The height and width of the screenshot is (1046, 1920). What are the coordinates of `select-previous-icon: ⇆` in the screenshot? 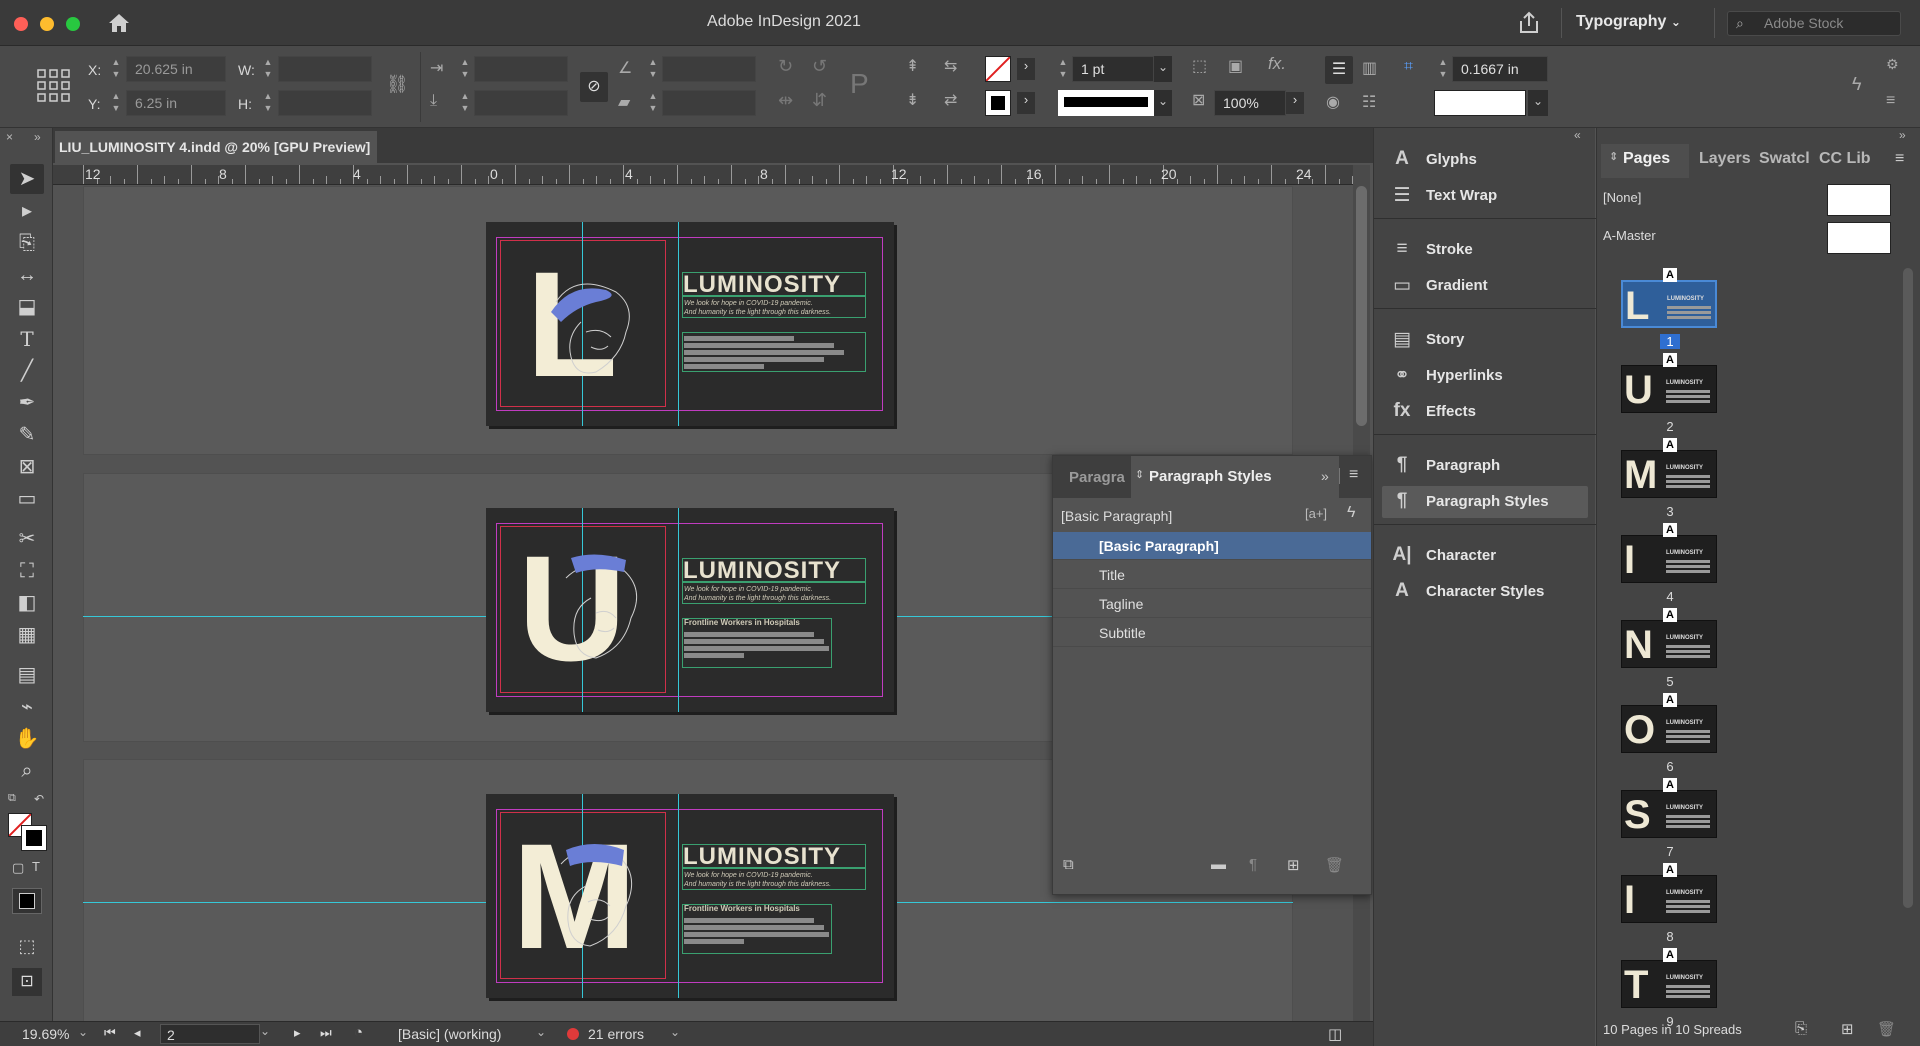 It's located at (950, 66).